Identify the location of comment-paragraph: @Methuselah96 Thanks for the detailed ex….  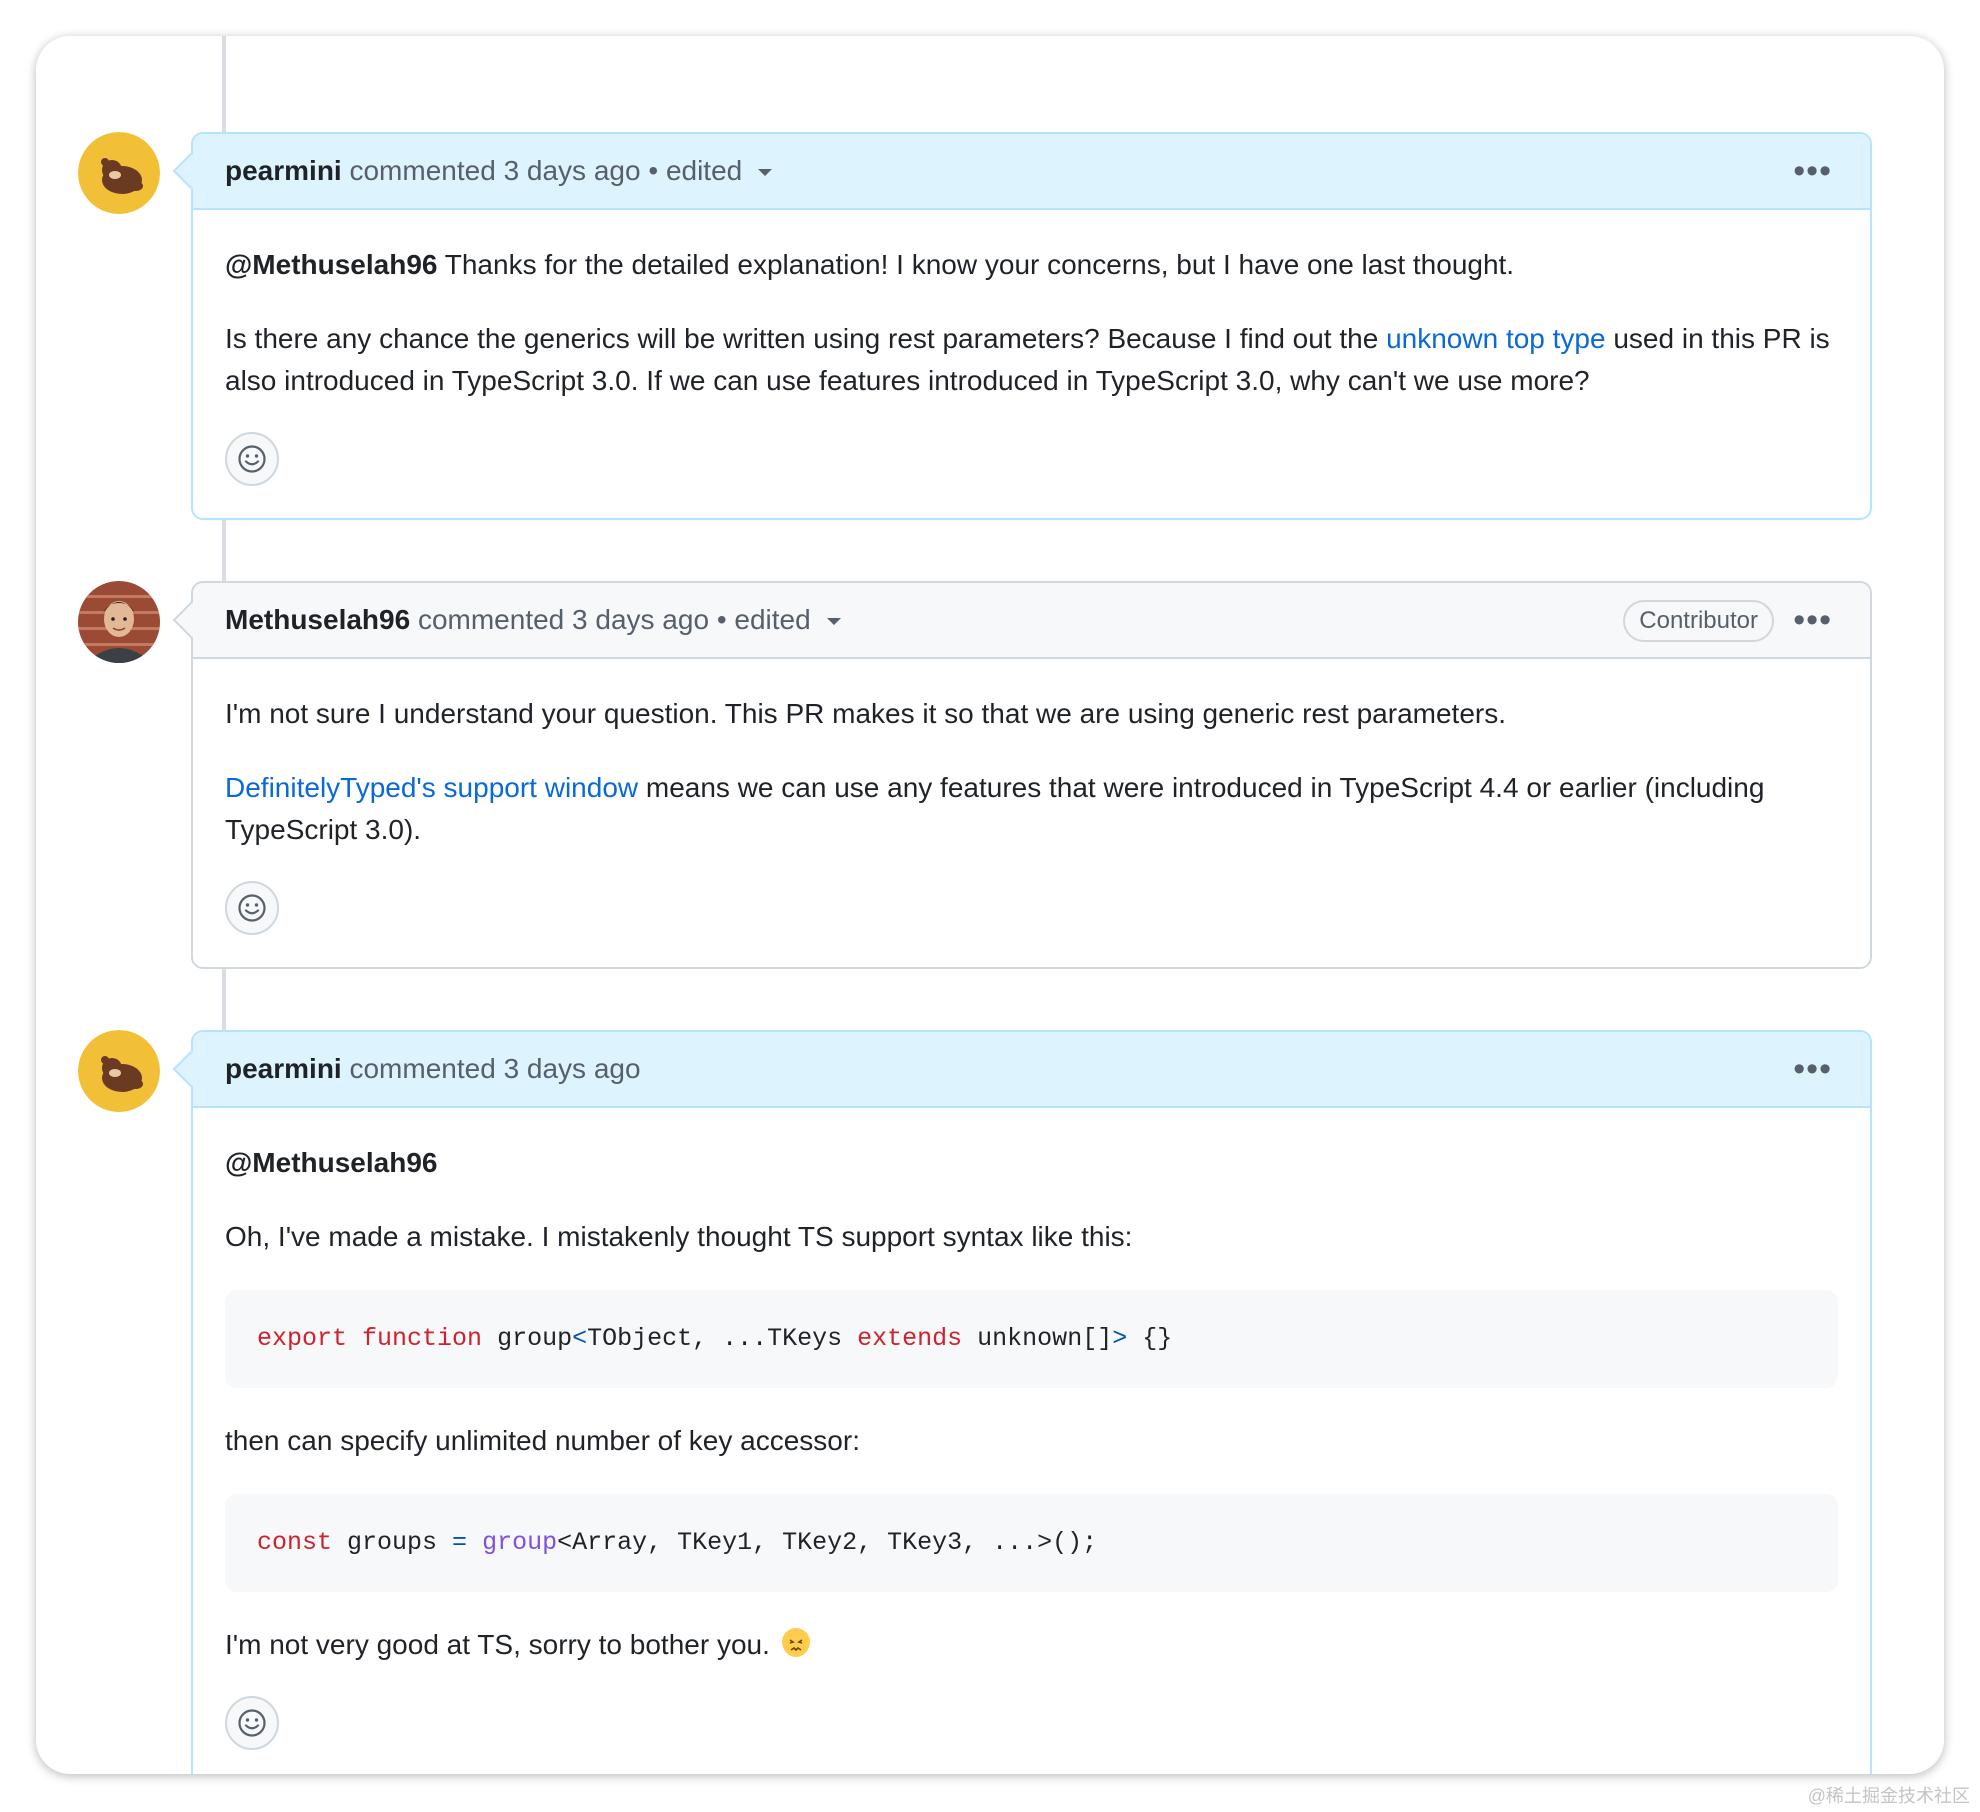
(1031, 265).